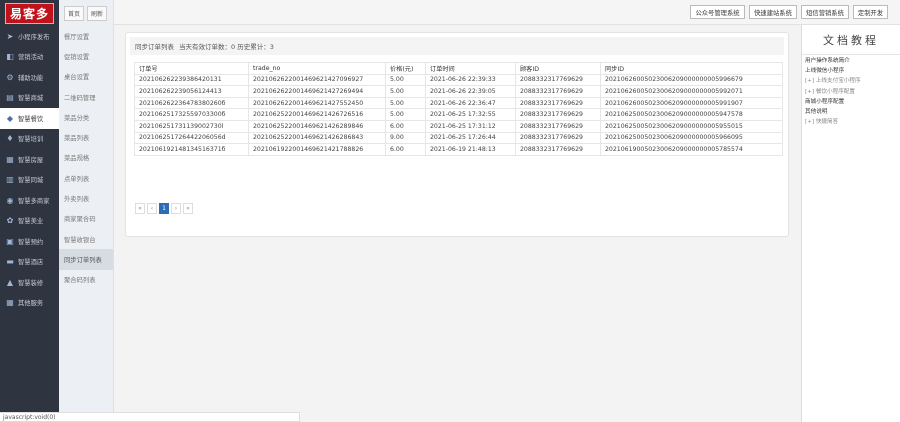 This screenshot has height=422, width=900. I want to click on sub-nav-item: 同步订单列表, so click(86, 259).